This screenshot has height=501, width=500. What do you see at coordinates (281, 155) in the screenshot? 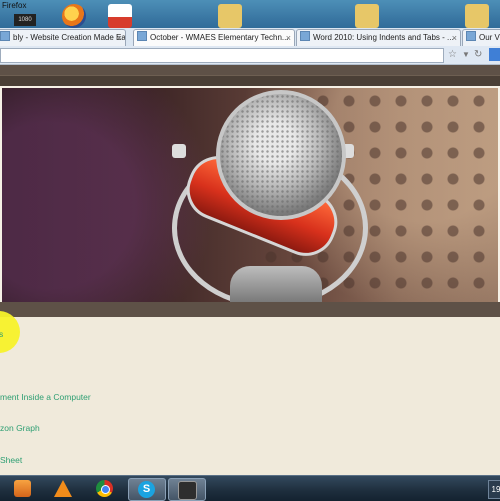
I see `mic-grille` at bounding box center [281, 155].